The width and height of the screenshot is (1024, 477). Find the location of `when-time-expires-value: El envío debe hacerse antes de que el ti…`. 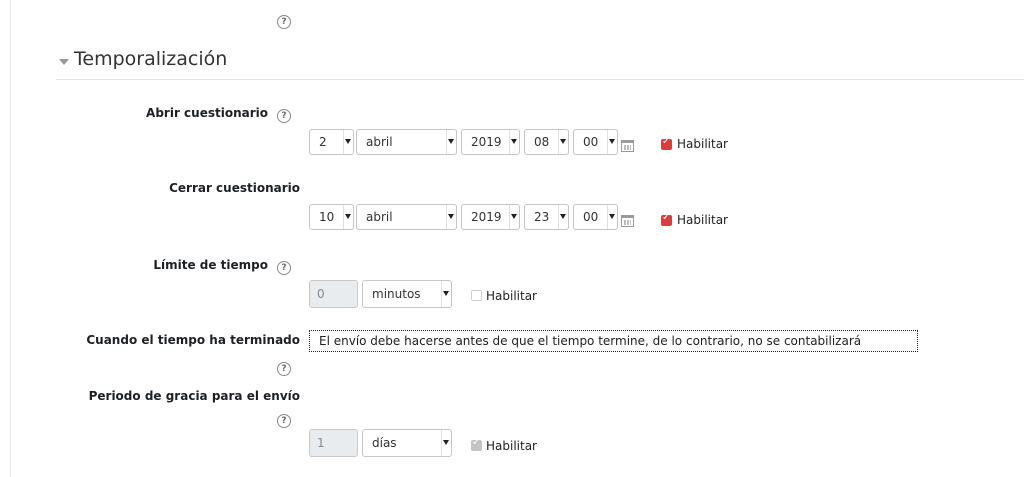

when-time-expires-value: El envío debe hacerse antes de que el ti… is located at coordinates (590, 341).